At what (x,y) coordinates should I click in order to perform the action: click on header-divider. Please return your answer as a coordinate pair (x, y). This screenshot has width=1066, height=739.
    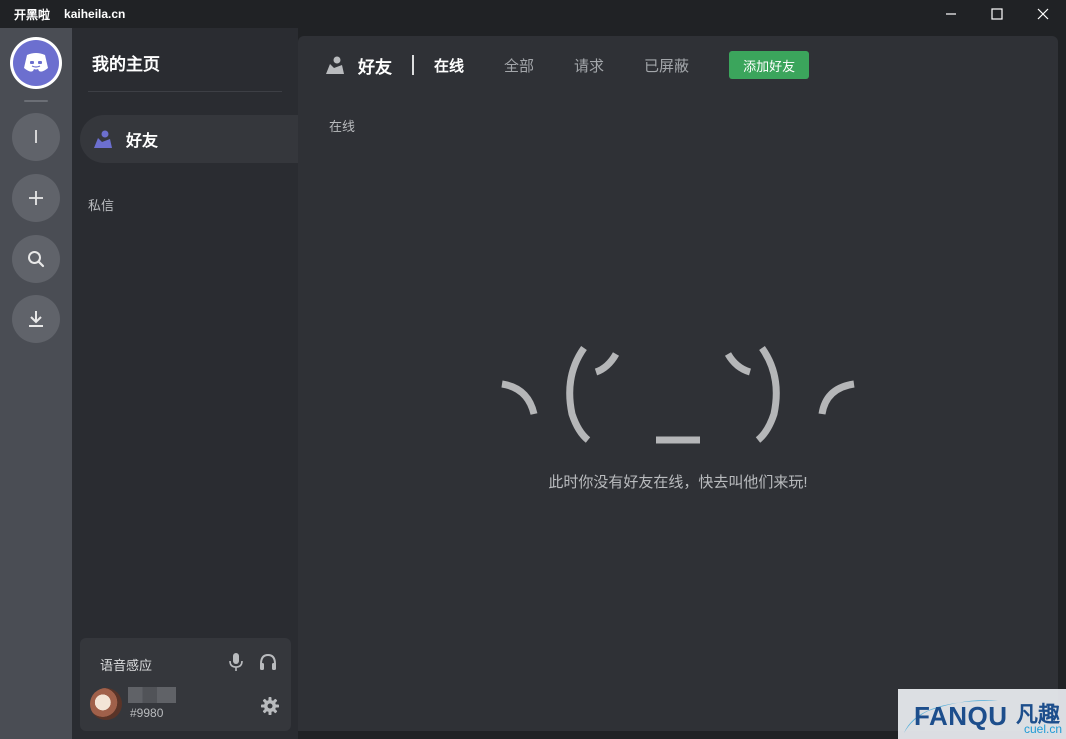
    Looking at the image, I should click on (413, 65).